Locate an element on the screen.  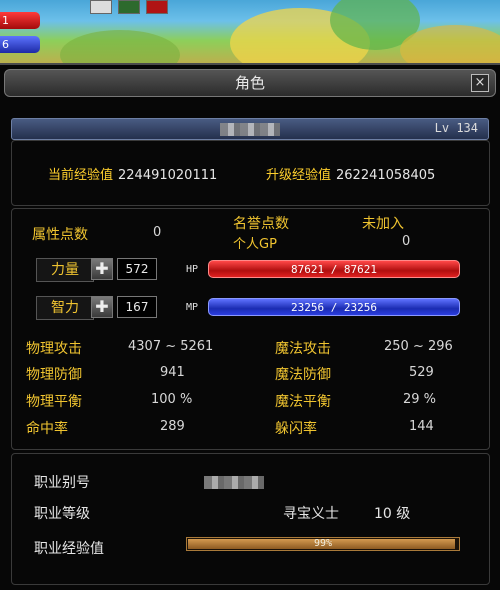
character-name-bar: Lv 134 is located at coordinates (250, 129).